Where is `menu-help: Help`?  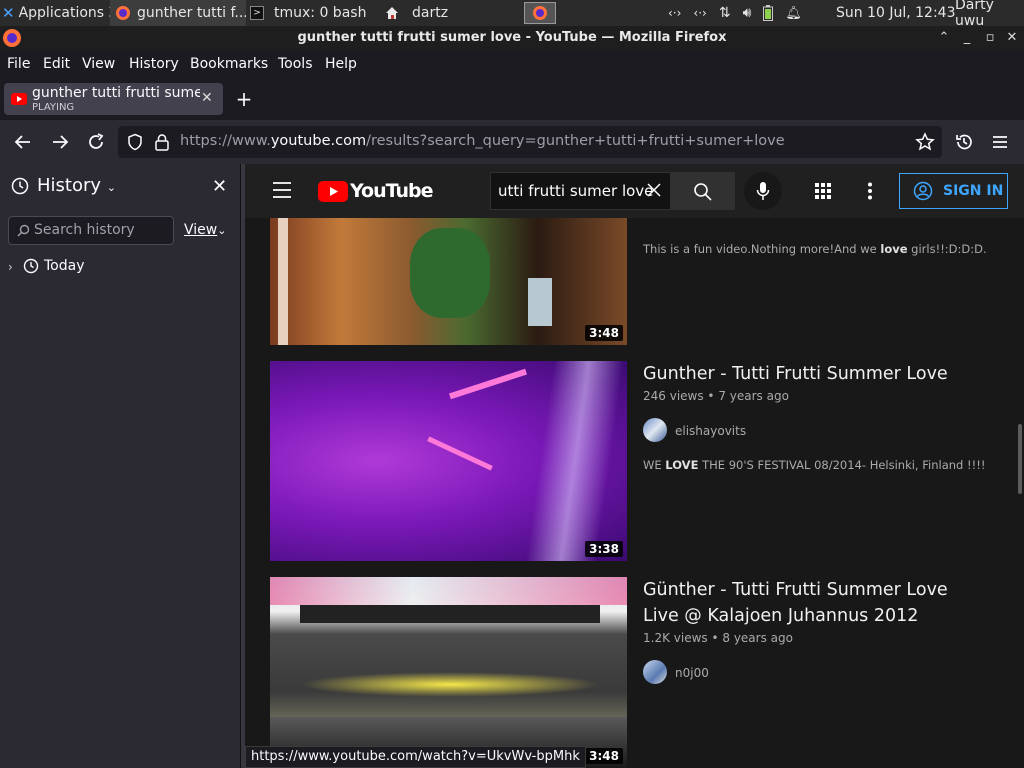 menu-help: Help is located at coordinates (341, 64).